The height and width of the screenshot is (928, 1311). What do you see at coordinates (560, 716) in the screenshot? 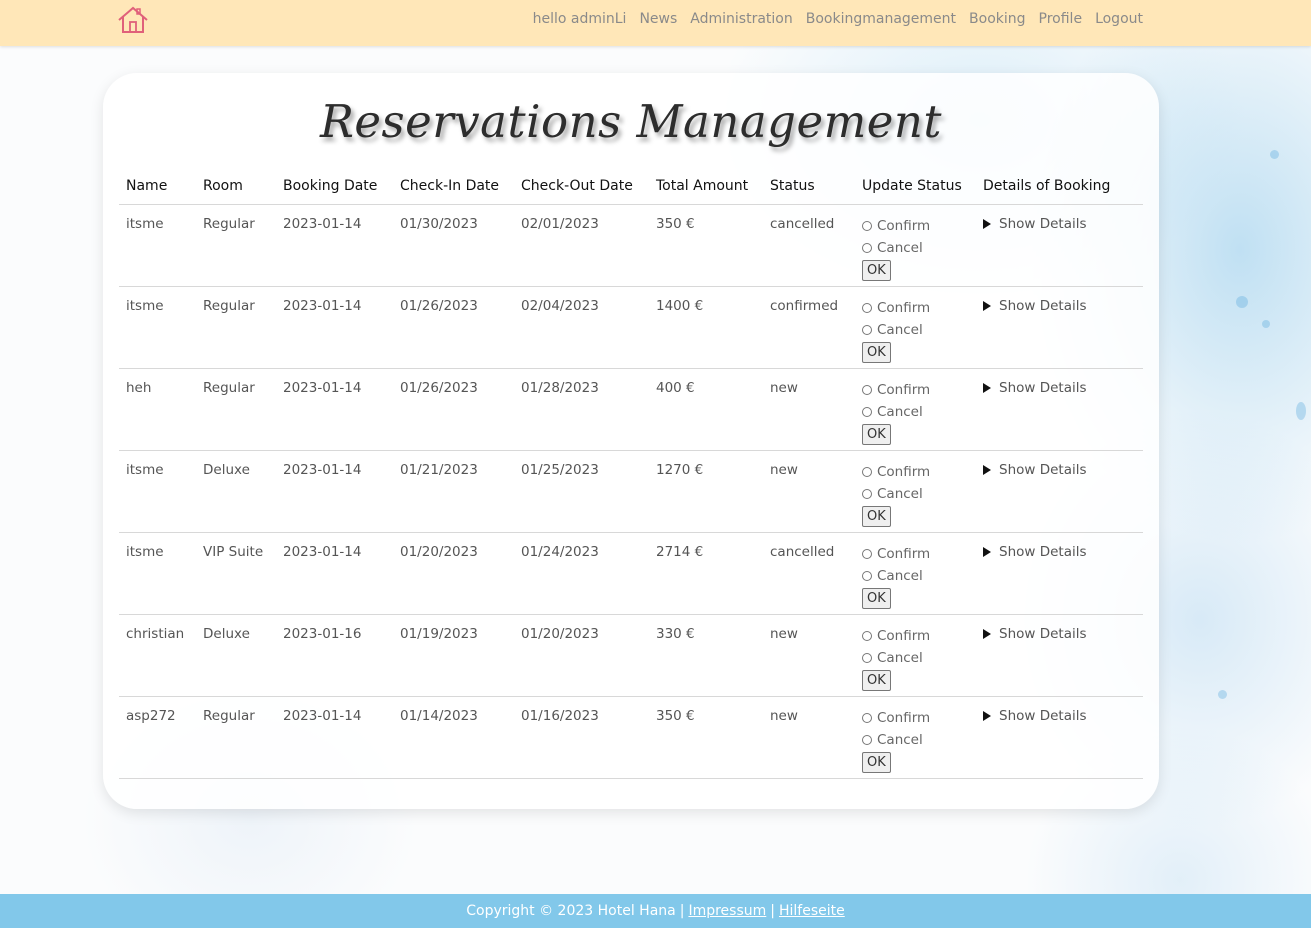
I see `cell-check-out: 01/16/2023` at bounding box center [560, 716].